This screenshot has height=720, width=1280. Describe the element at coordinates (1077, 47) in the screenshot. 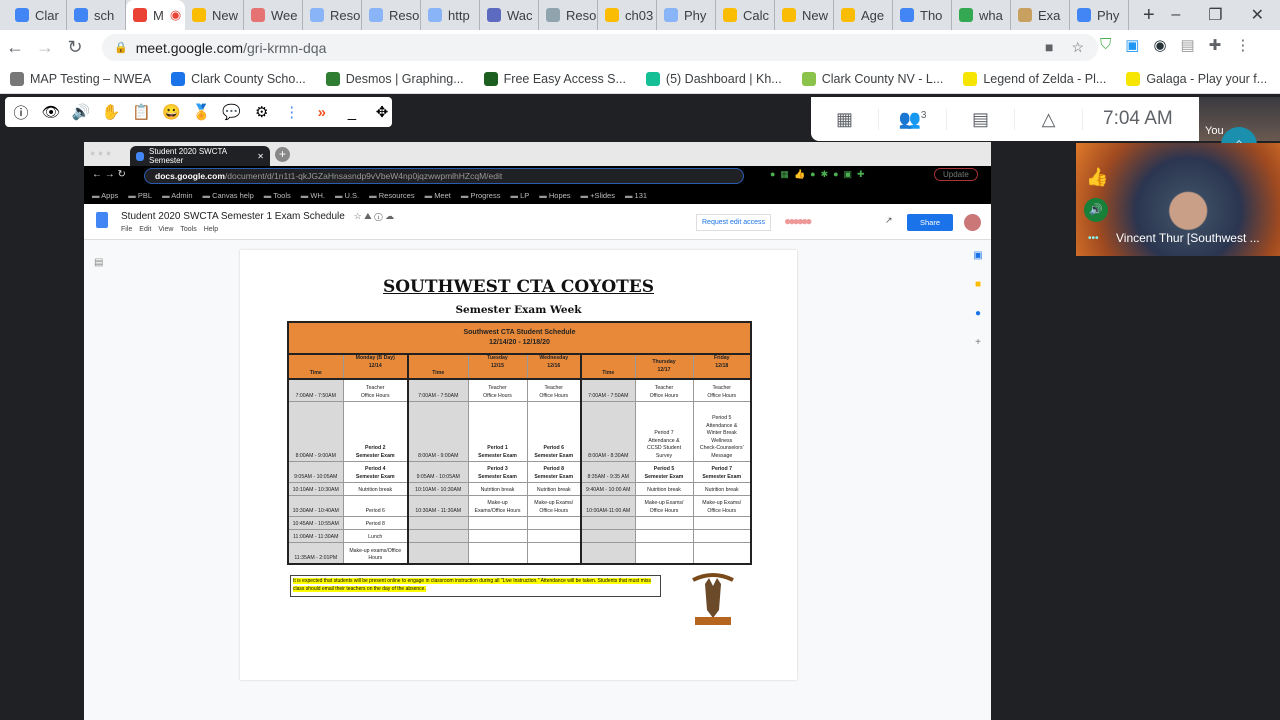

I see `star-icon: ☆` at that location.